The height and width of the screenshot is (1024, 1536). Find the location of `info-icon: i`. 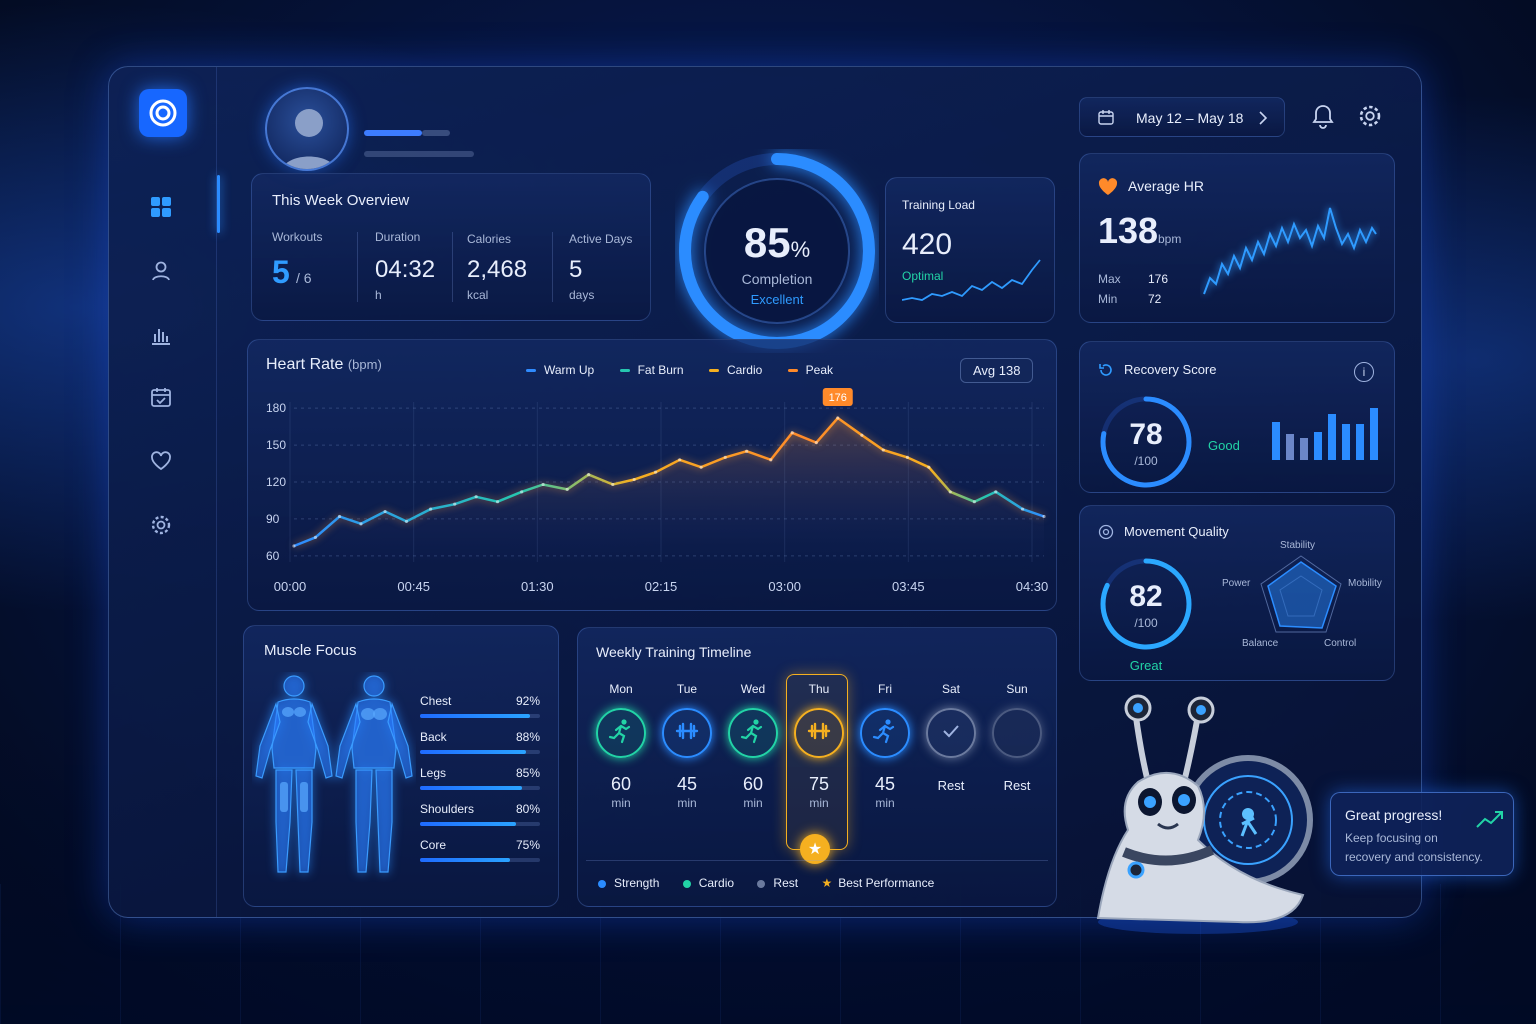

info-icon: i is located at coordinates (1364, 372).